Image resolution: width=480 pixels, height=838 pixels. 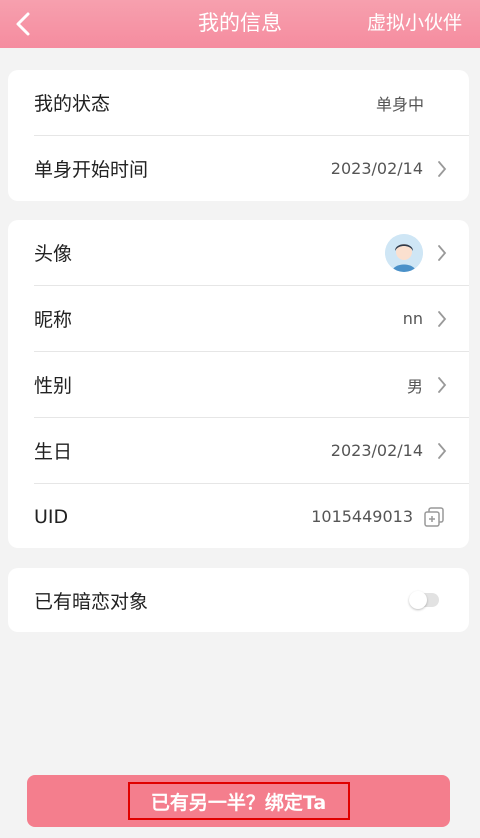 What do you see at coordinates (238, 168) in the screenshot?
I see `single-start-row: 单身开始时间 2023/02/14` at bounding box center [238, 168].